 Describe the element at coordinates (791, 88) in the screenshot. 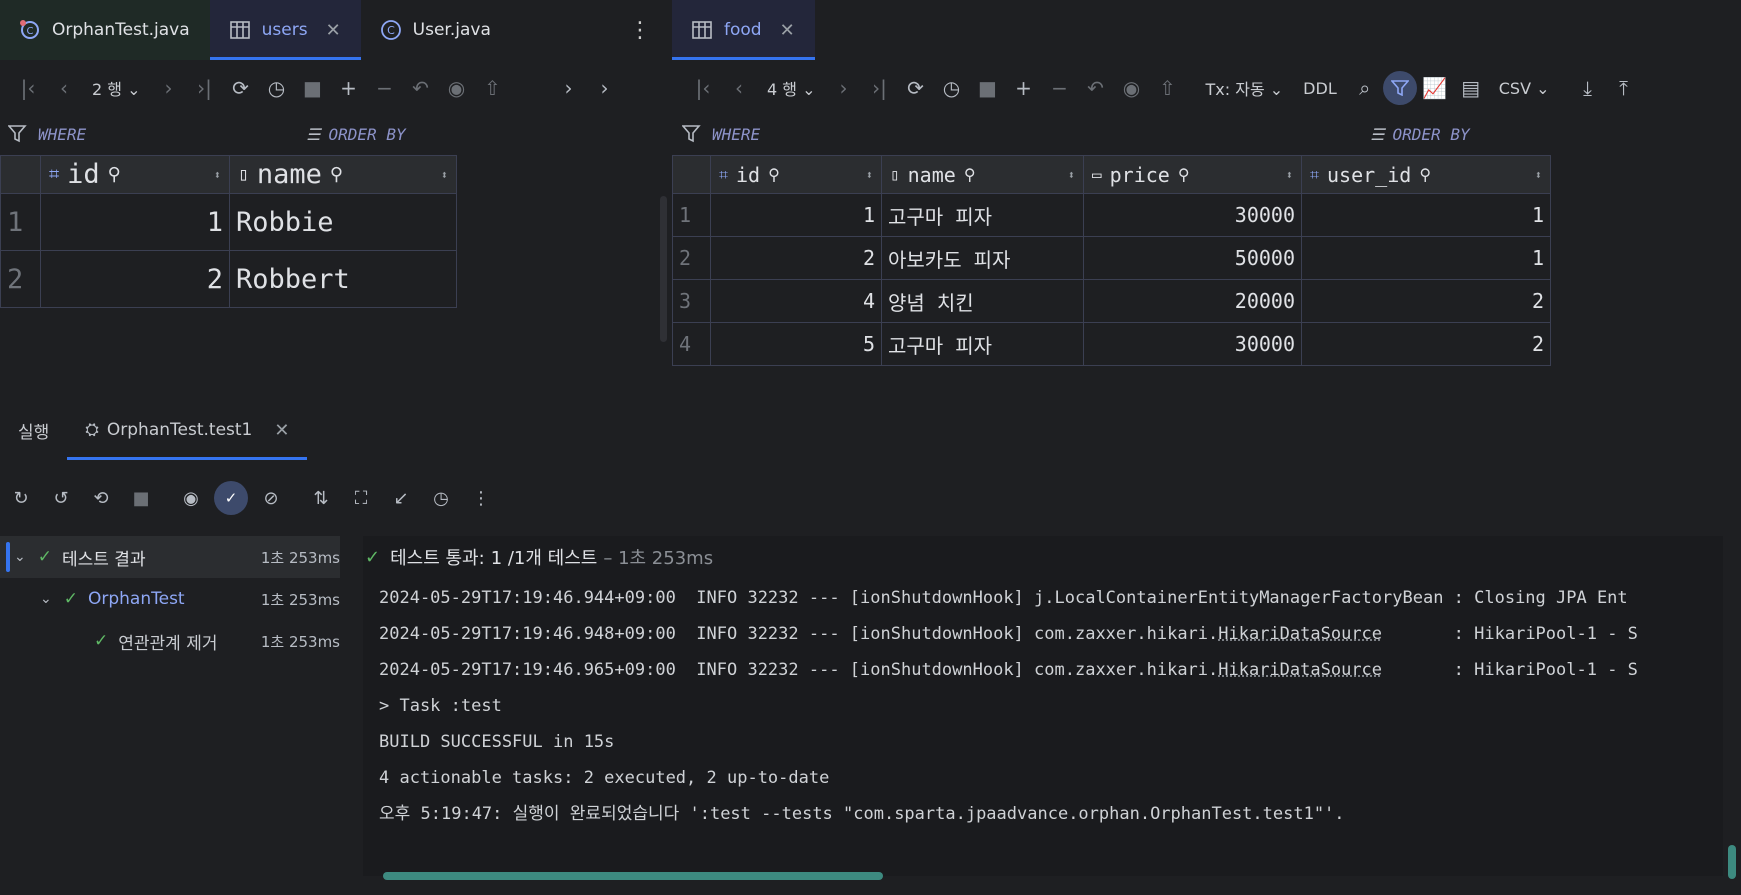

I see `row-count-select: 4 행 ⌄` at that location.